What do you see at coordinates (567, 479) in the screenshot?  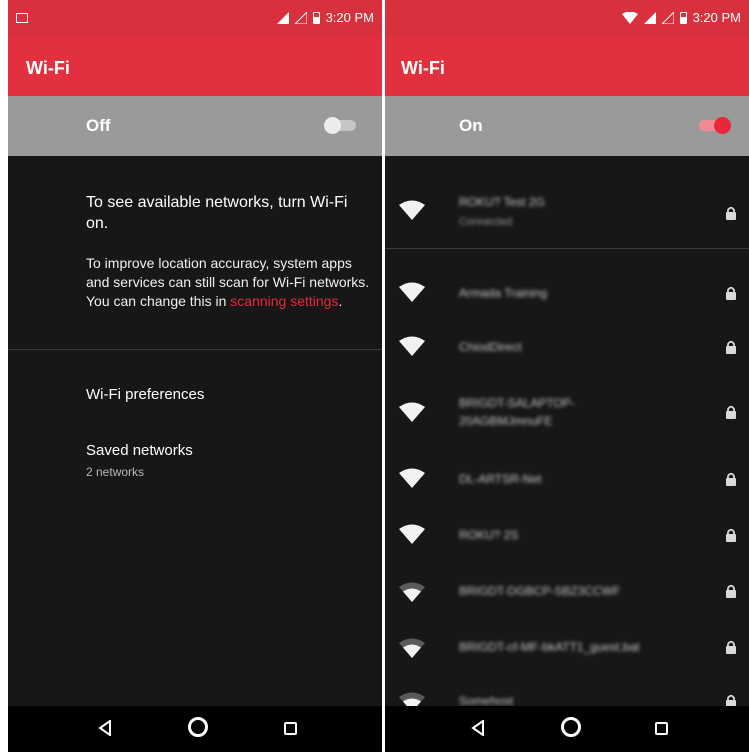 I see `network-item: DL-ARTSR-Net` at bounding box center [567, 479].